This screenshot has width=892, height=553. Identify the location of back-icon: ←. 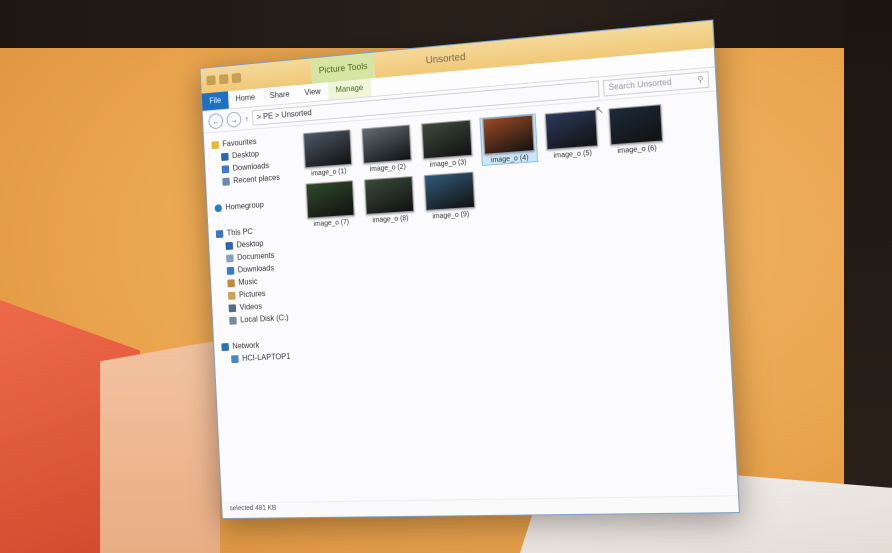
(216, 121).